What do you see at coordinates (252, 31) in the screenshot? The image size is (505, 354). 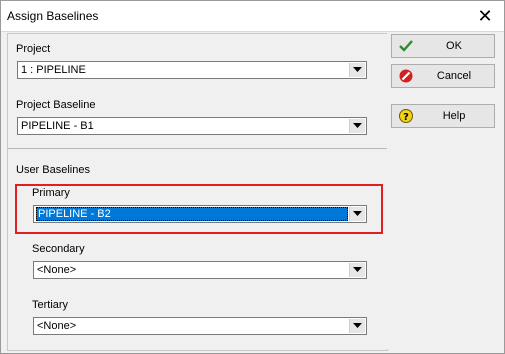 I see `title-separator` at bounding box center [252, 31].